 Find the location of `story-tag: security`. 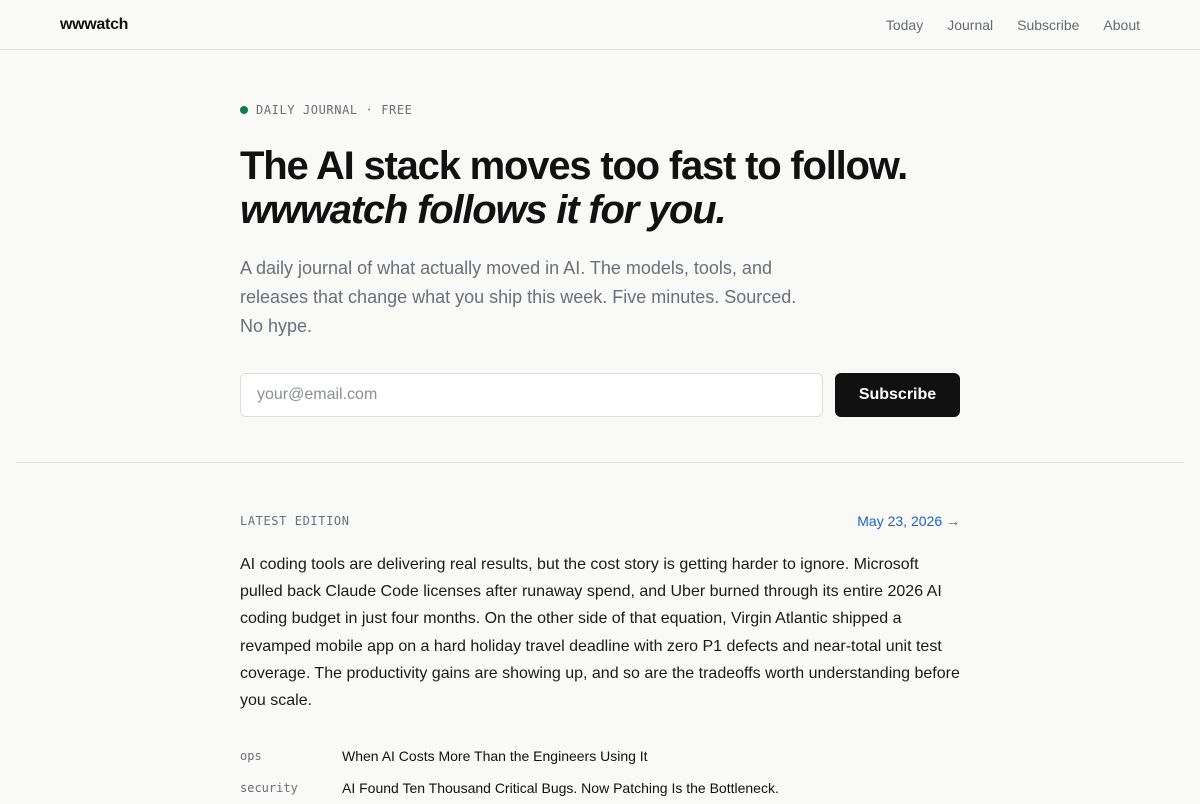

story-tag: security is located at coordinates (269, 788).